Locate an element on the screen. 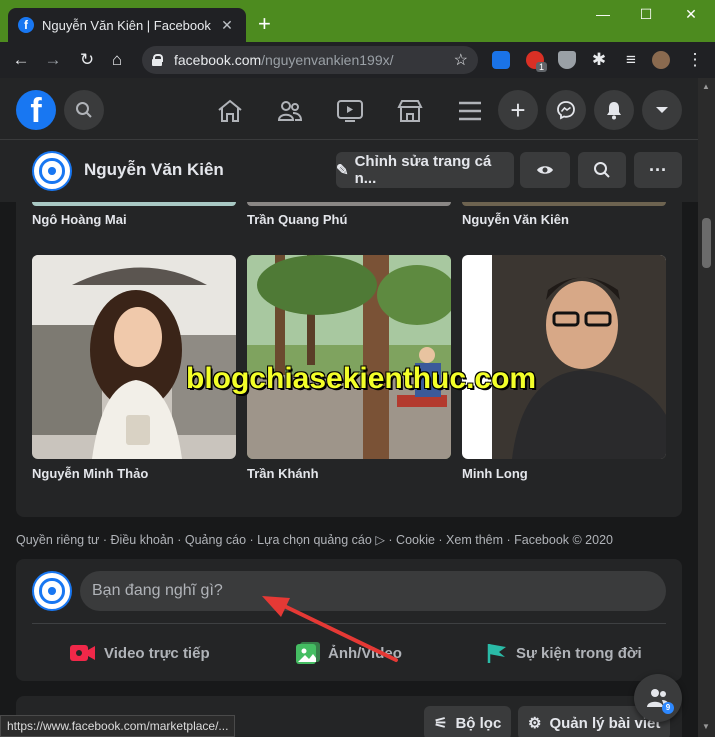 This screenshot has height=737, width=715. filter-label: Bộ lọc is located at coordinates (478, 723).